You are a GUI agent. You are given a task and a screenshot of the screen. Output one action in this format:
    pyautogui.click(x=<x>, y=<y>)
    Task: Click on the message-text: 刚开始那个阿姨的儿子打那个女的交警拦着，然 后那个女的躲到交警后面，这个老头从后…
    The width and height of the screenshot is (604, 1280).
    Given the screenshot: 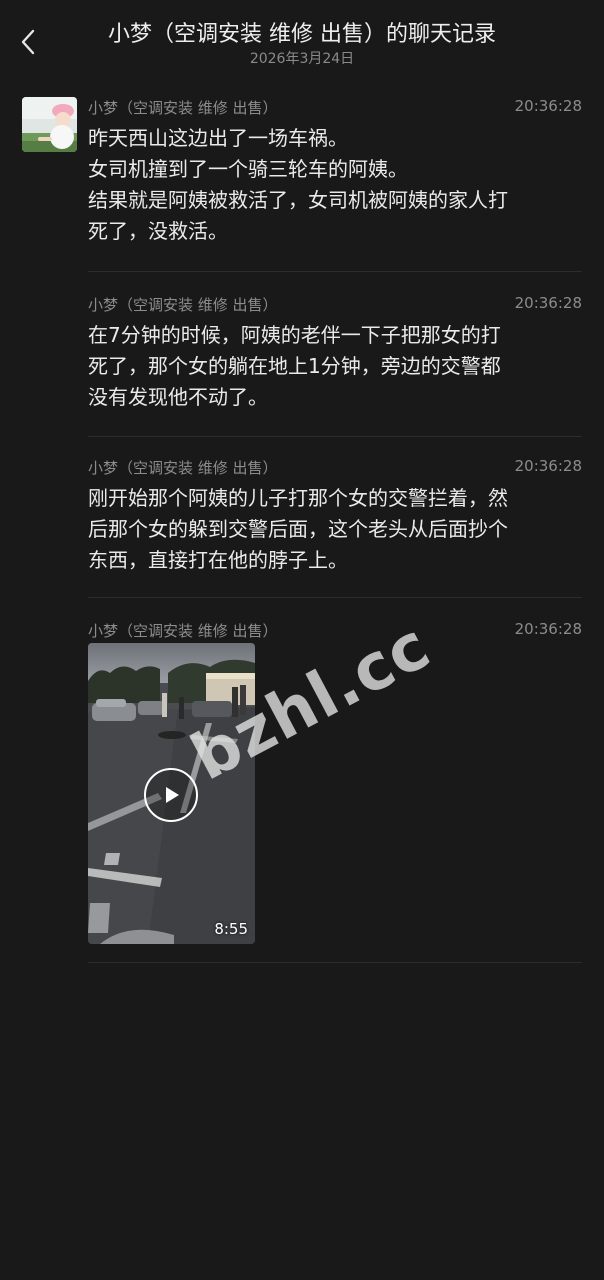 What is the action you would take?
    pyautogui.click(x=335, y=529)
    